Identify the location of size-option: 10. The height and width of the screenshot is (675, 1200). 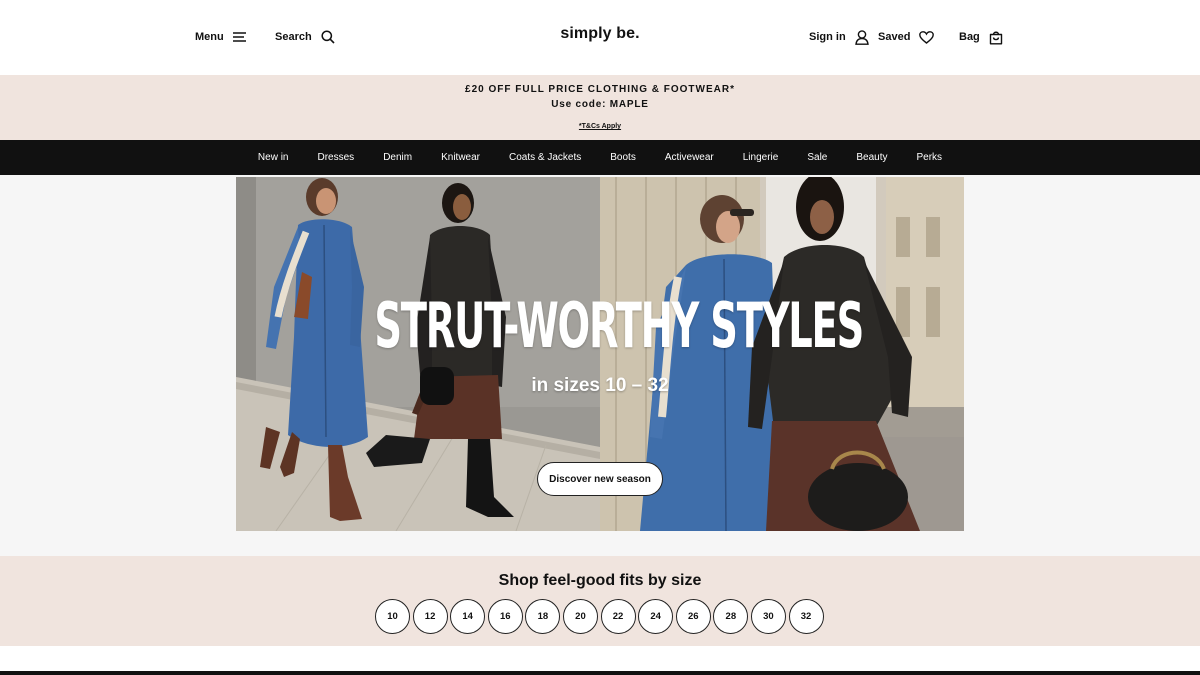
(392, 616).